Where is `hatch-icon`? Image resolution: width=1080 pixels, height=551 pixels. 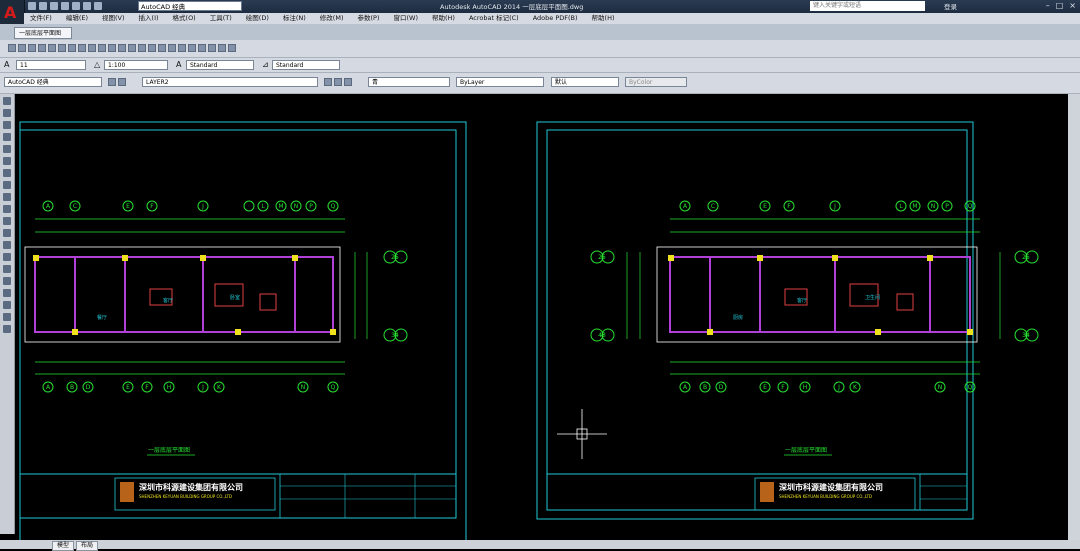
hatch-icon is located at coordinates (7, 269).